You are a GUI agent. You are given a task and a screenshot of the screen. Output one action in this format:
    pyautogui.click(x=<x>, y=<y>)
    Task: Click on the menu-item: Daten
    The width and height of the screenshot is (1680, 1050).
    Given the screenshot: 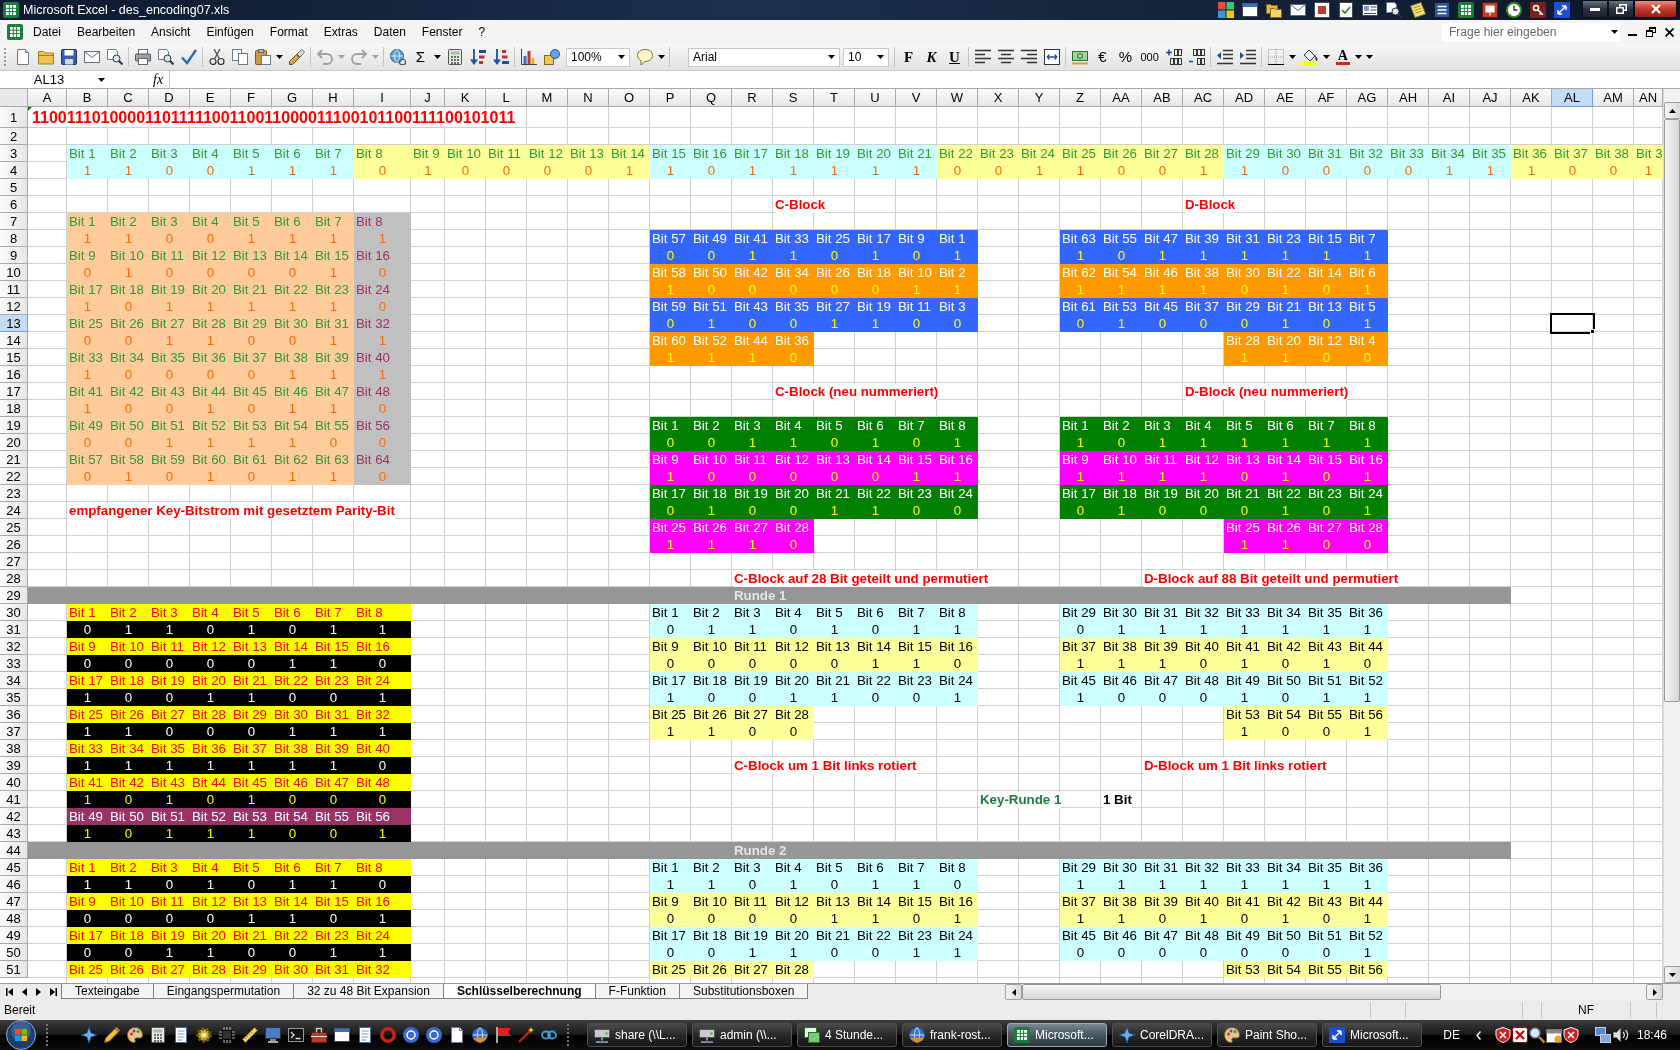 What is the action you would take?
    pyautogui.click(x=389, y=32)
    